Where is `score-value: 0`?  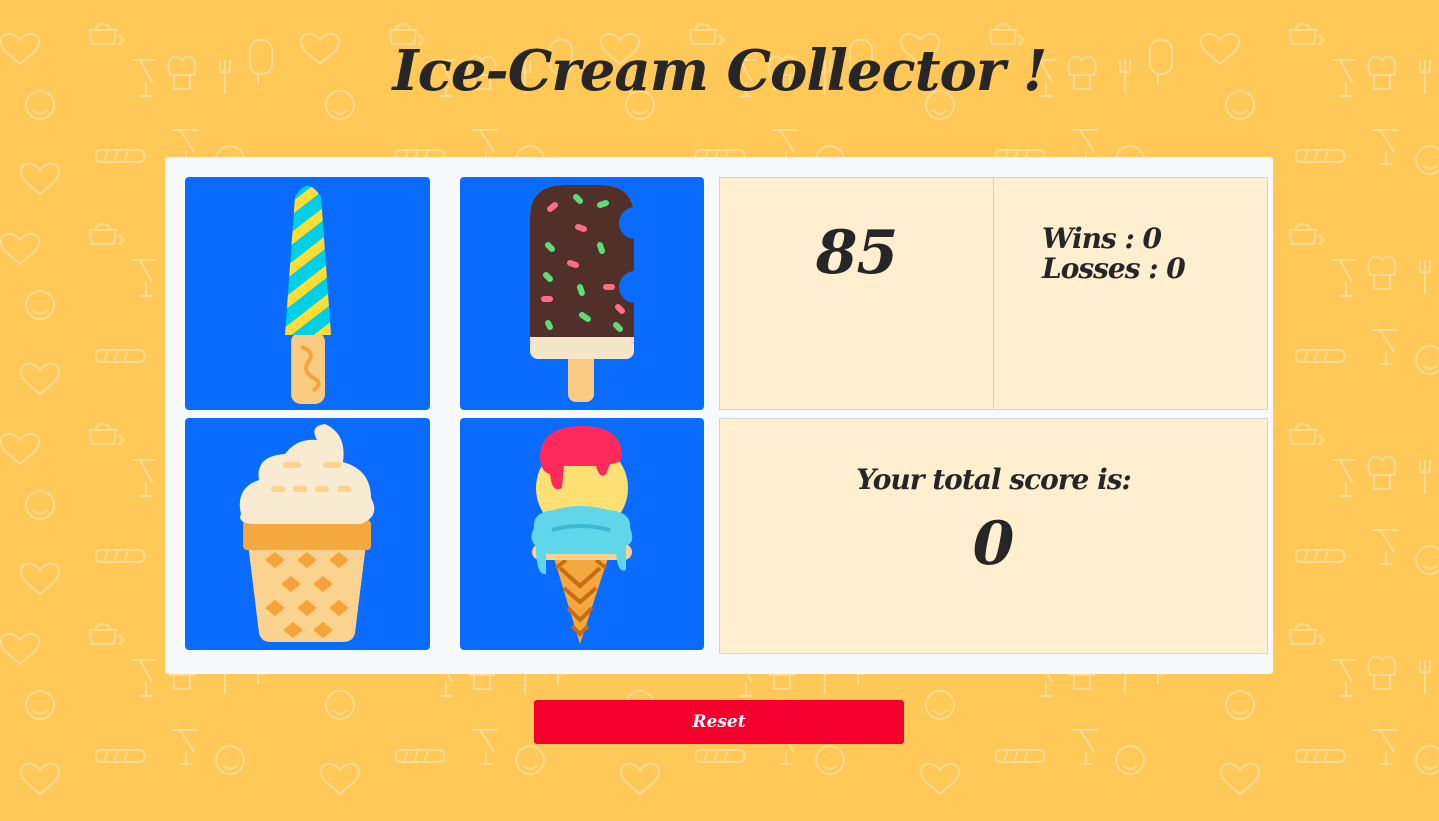 score-value: 0 is located at coordinates (993, 544).